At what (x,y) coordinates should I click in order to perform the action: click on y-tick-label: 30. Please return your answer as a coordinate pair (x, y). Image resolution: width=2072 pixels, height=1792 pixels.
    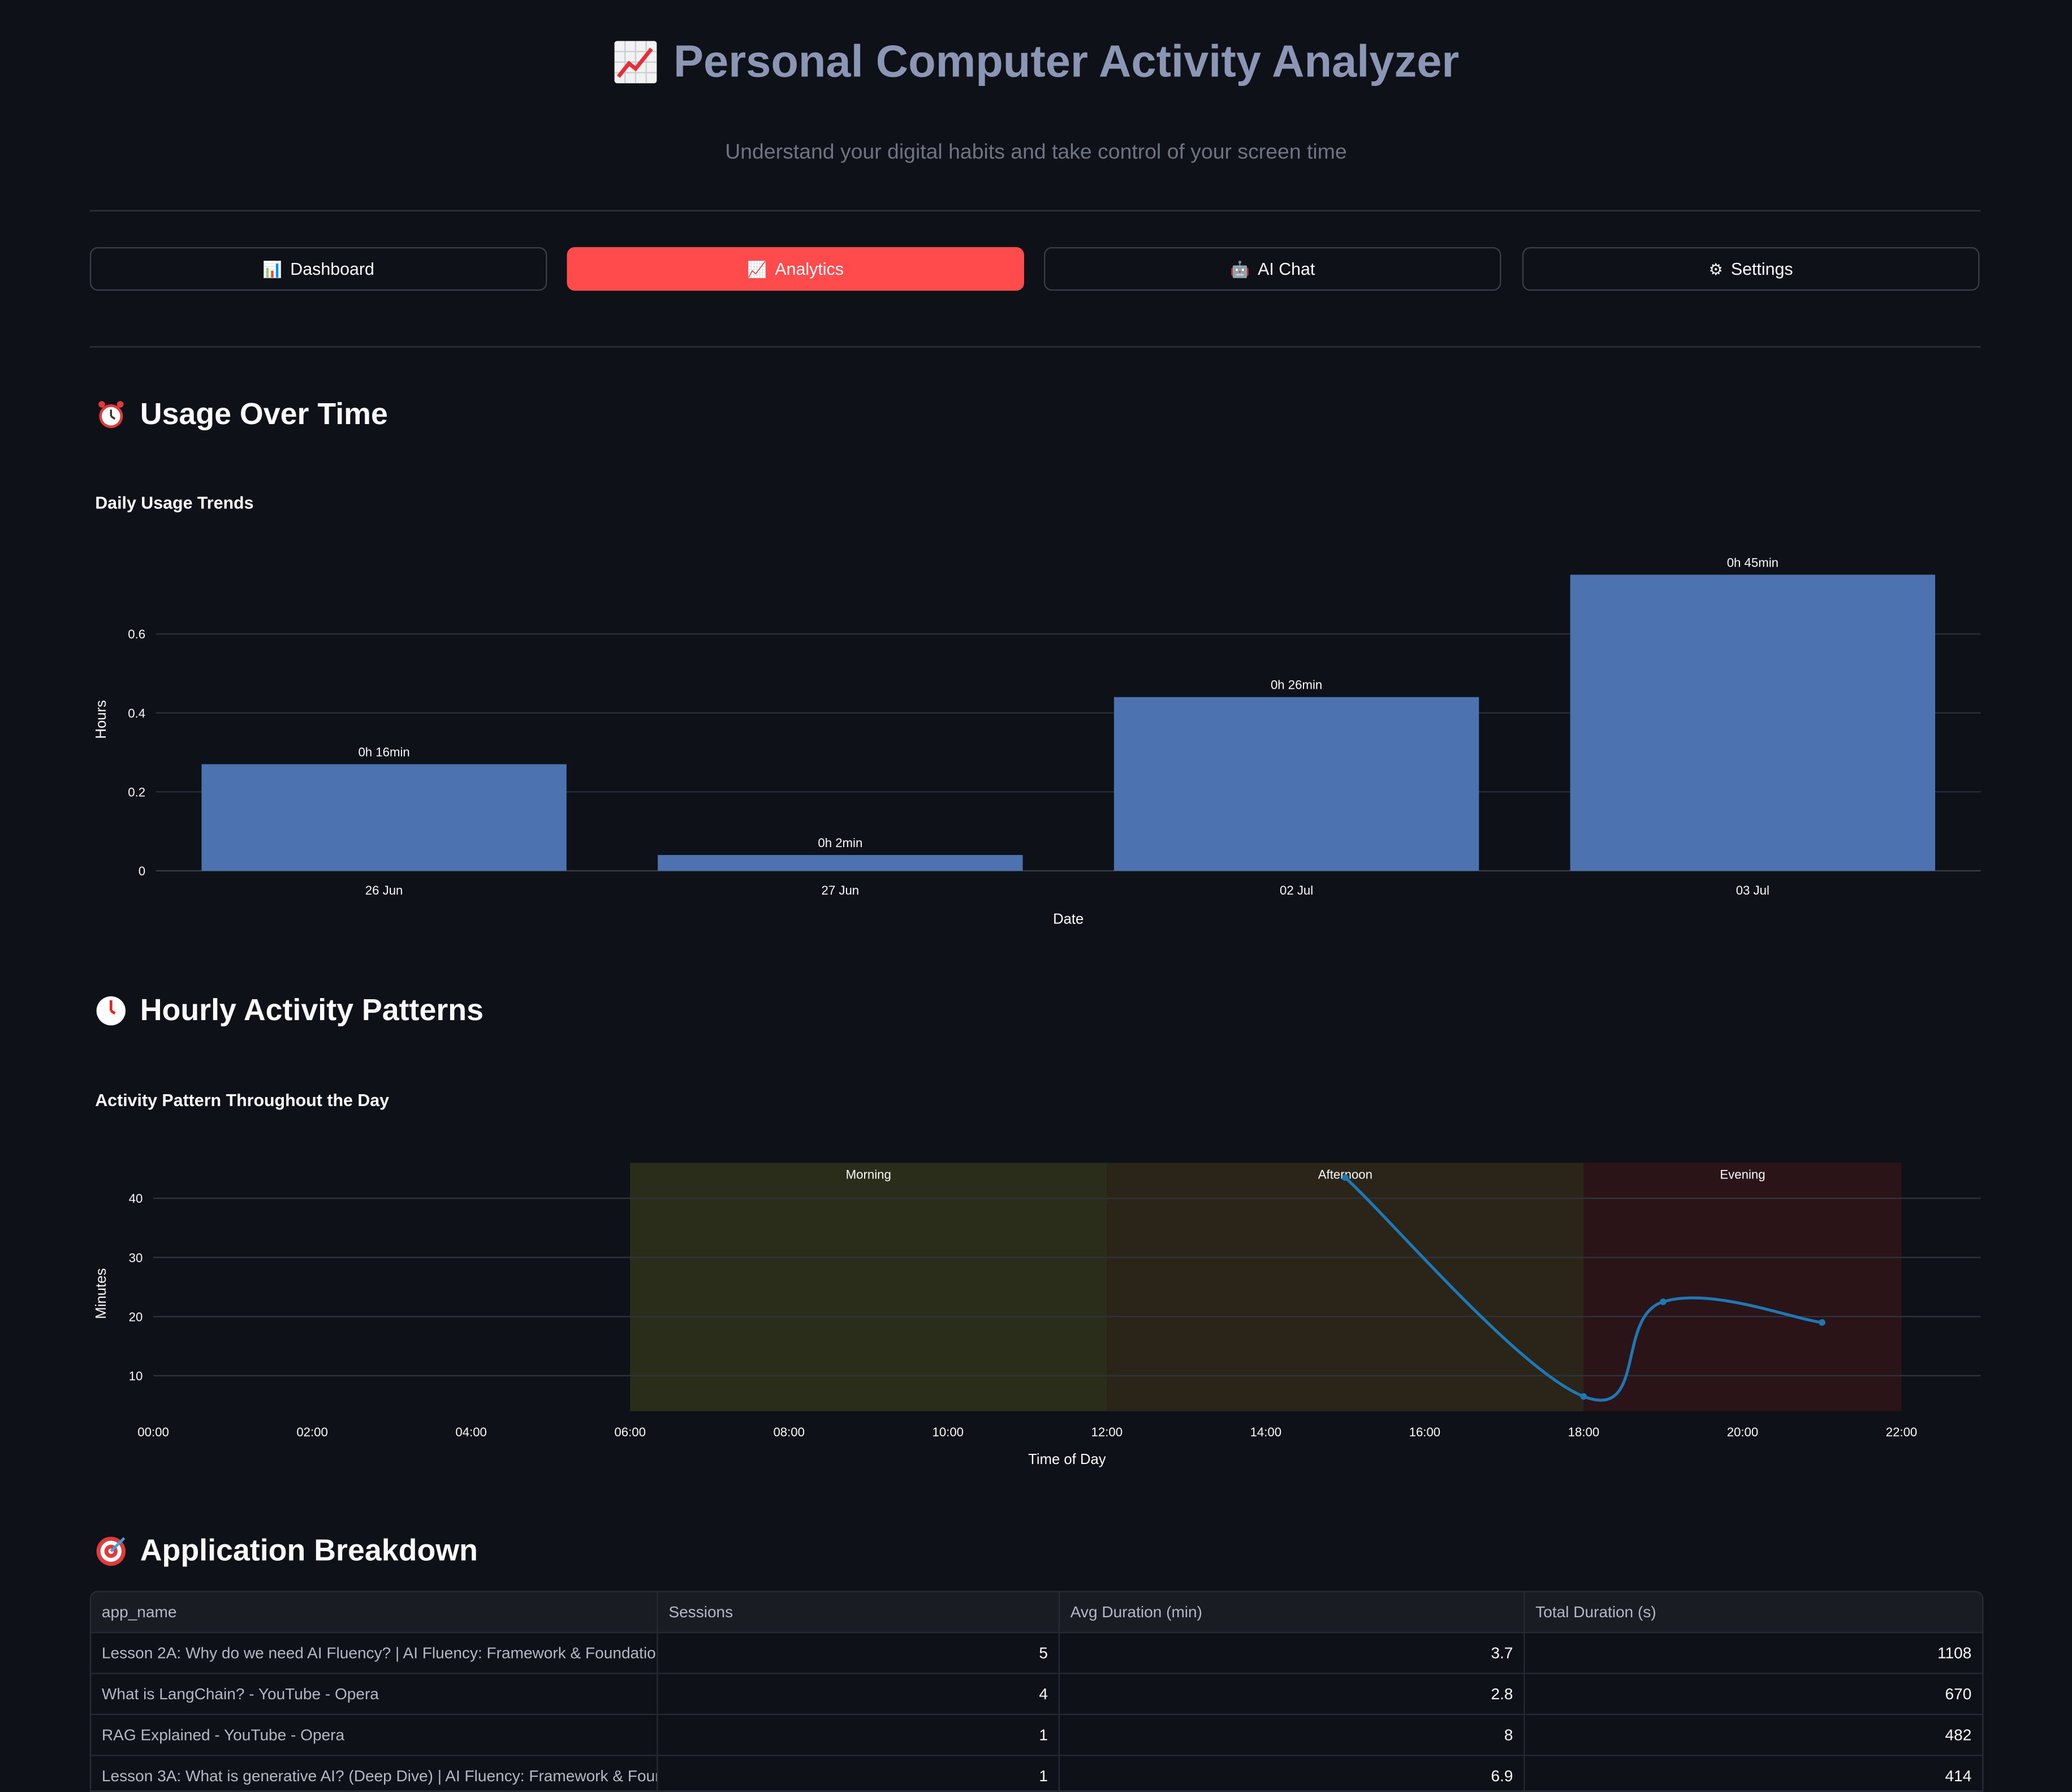
    Looking at the image, I should click on (136, 1258).